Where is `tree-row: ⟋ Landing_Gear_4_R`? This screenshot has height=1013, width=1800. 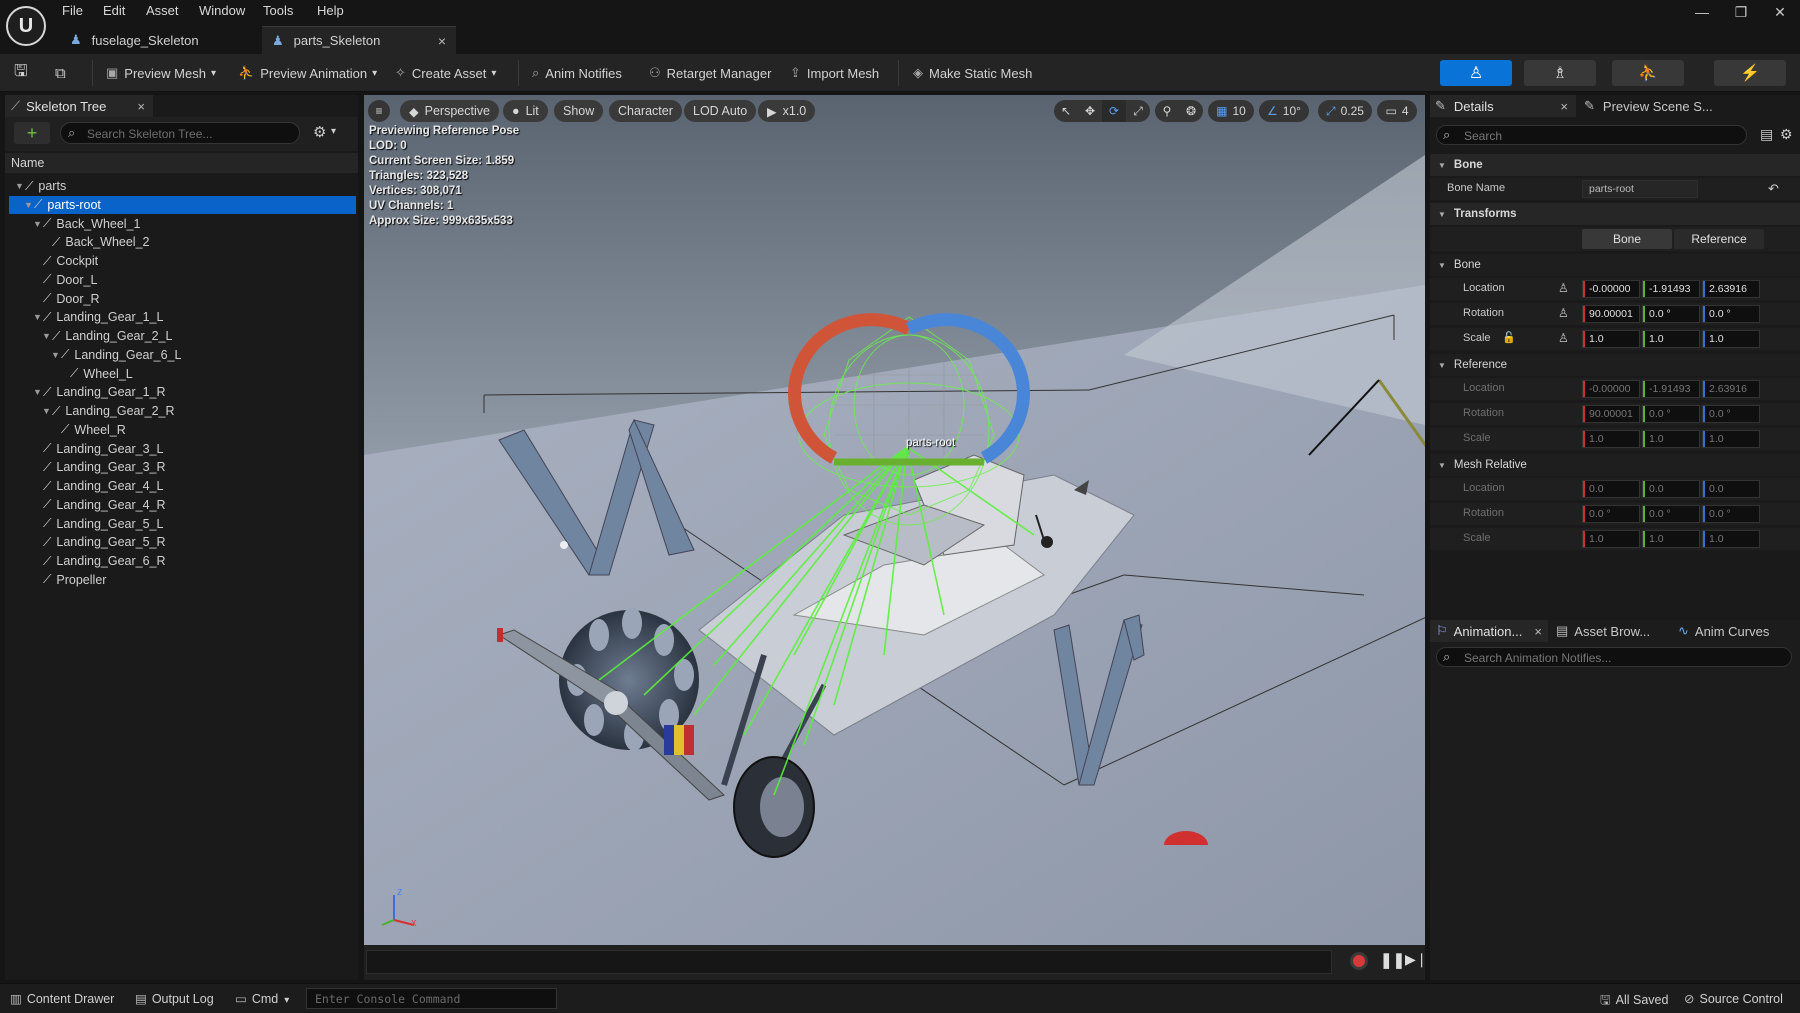
tree-row: ⟋ Landing_Gear_4_R is located at coordinates (182, 505).